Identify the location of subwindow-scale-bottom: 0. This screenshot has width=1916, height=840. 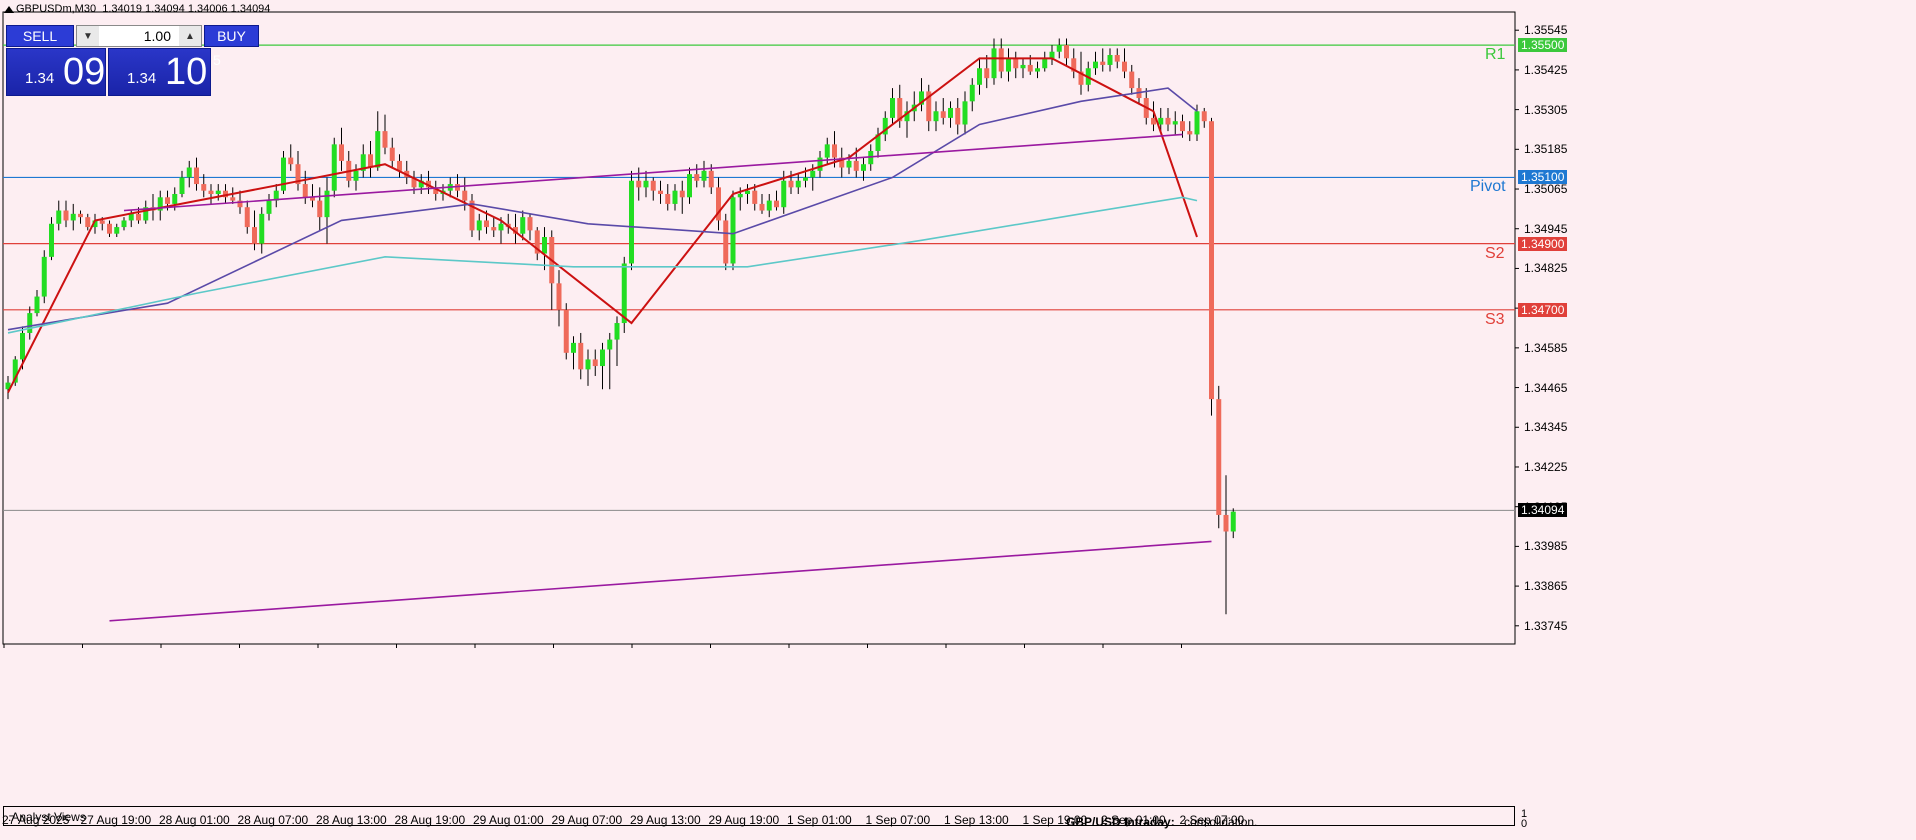
(1524, 824).